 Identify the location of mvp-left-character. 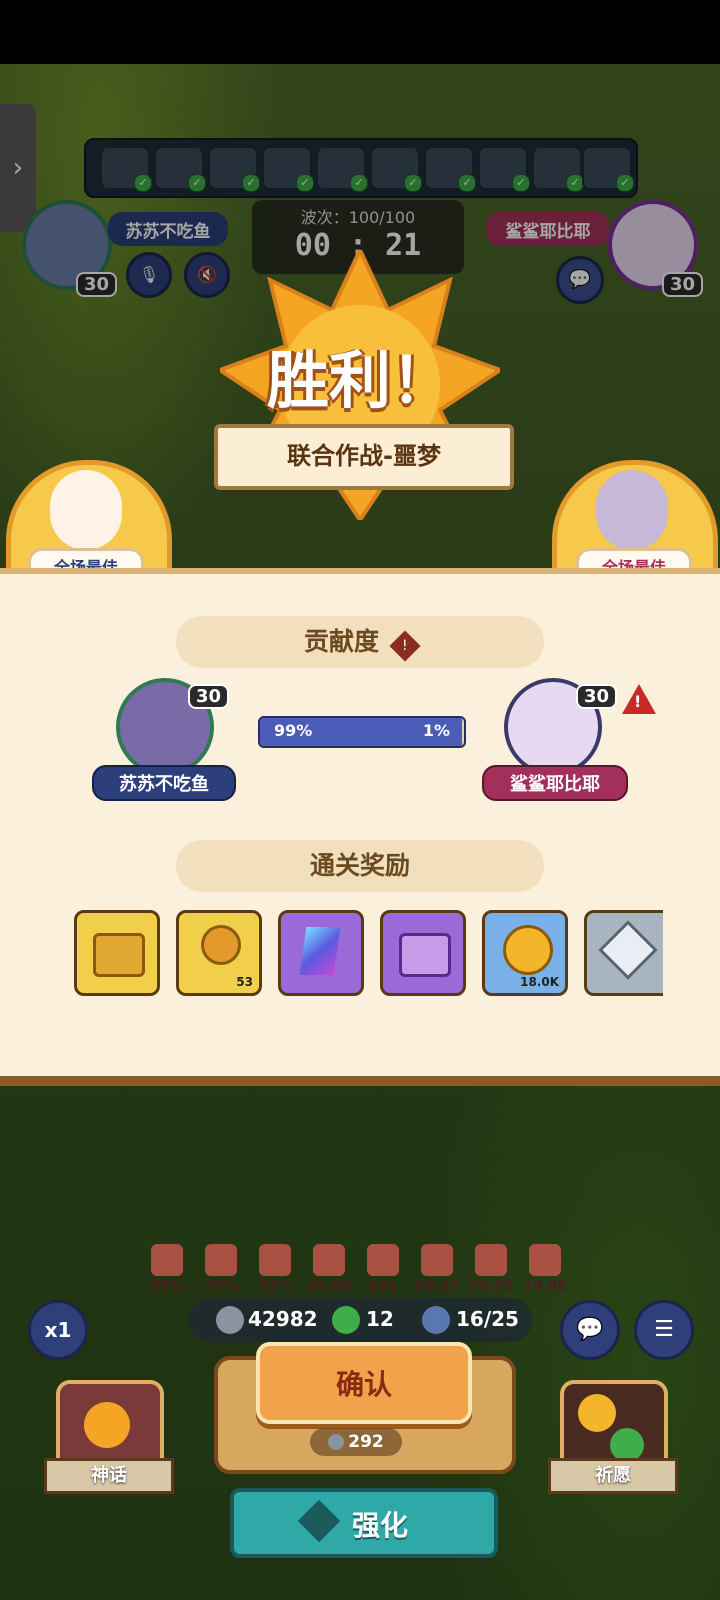
(86, 510).